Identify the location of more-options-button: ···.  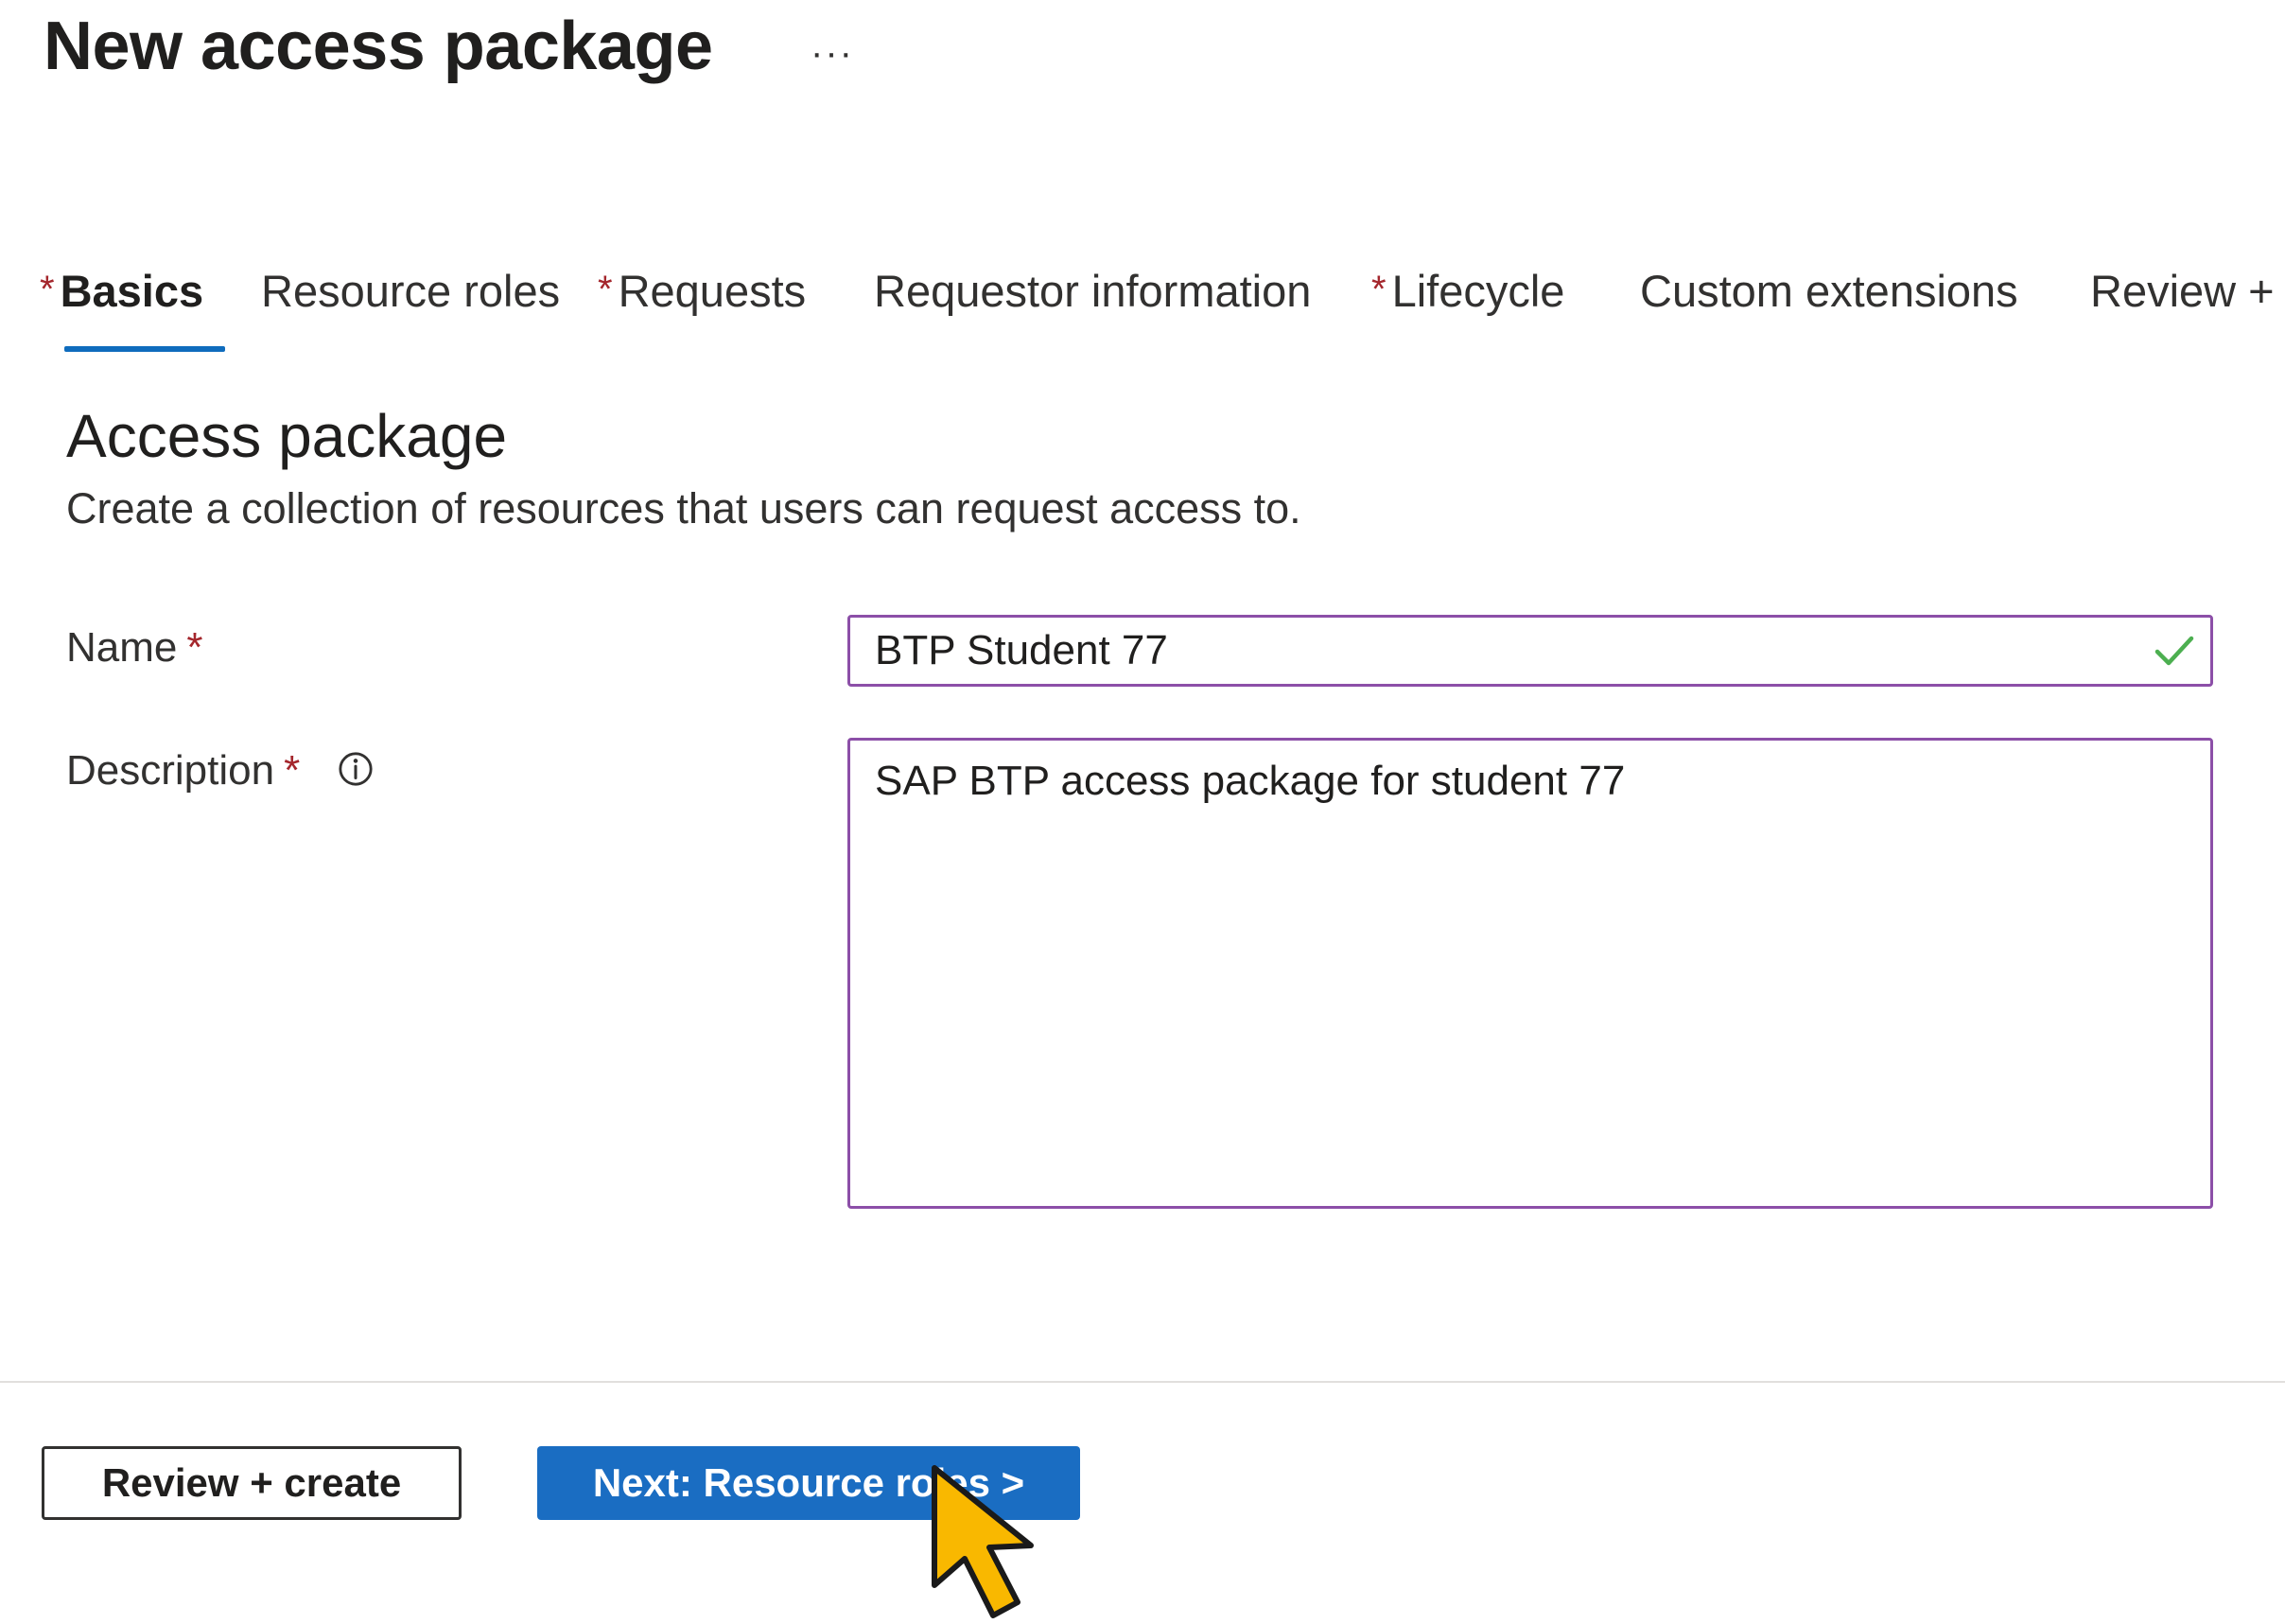
(832, 53).